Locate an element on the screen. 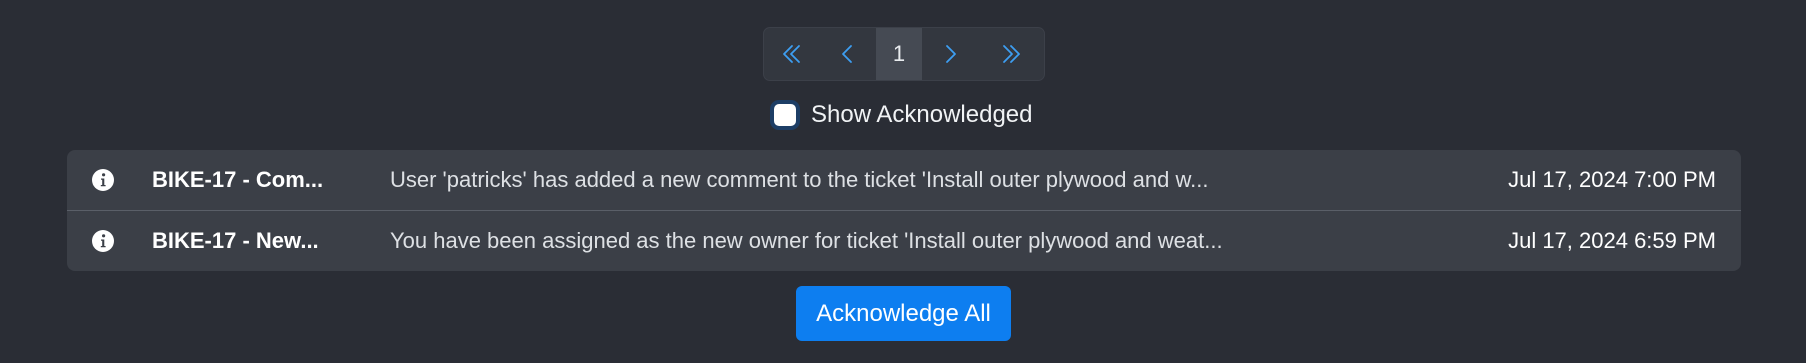 Image resolution: width=1806 pixels, height=363 pixels. last-page-button is located at coordinates (1011, 54).